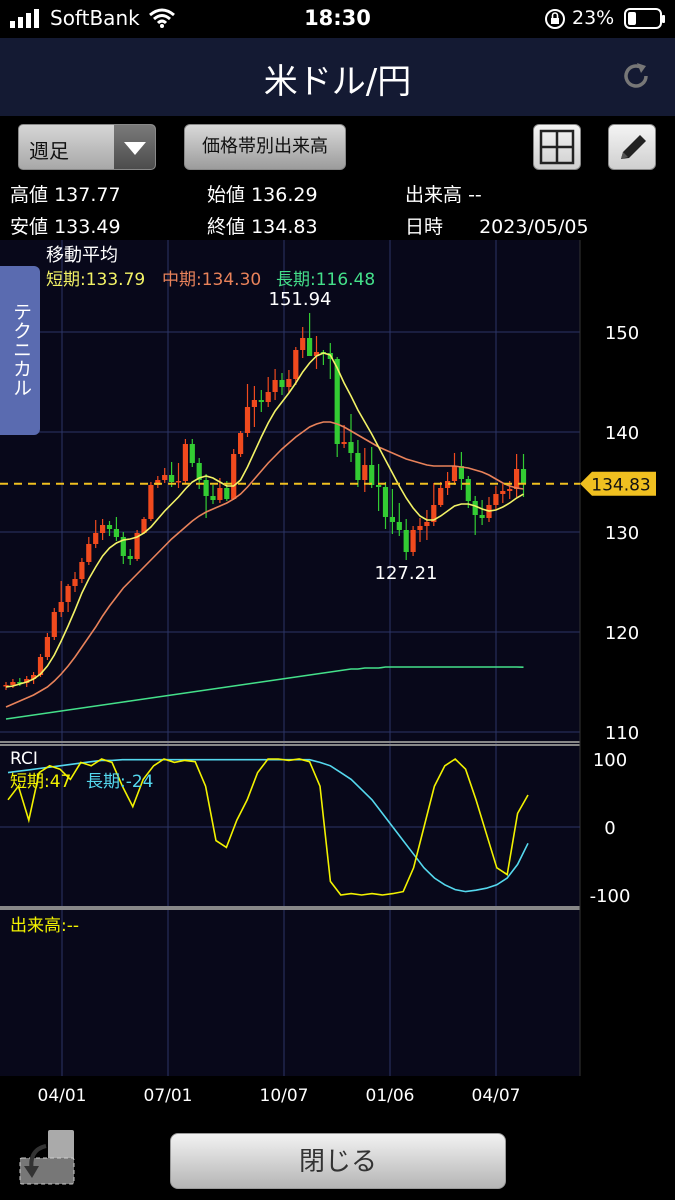  I want to click on technical-tab: テクニカル, so click(20, 350).